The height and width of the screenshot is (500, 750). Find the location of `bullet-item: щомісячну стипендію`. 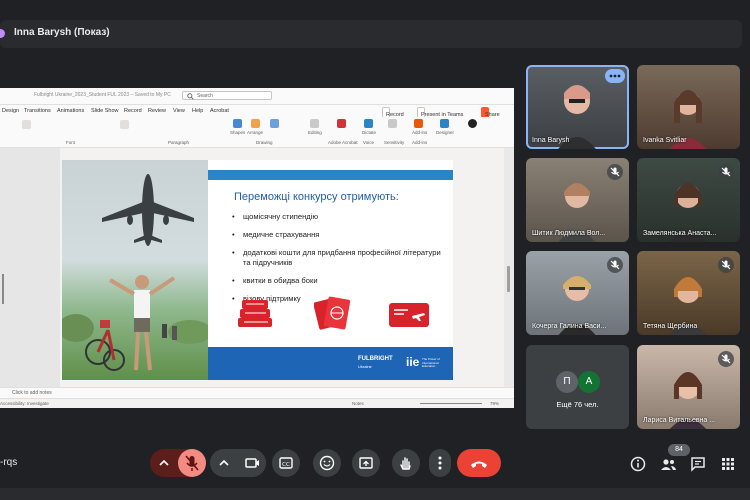

bullet-item: щомісячну стипендію is located at coordinates (339, 217).